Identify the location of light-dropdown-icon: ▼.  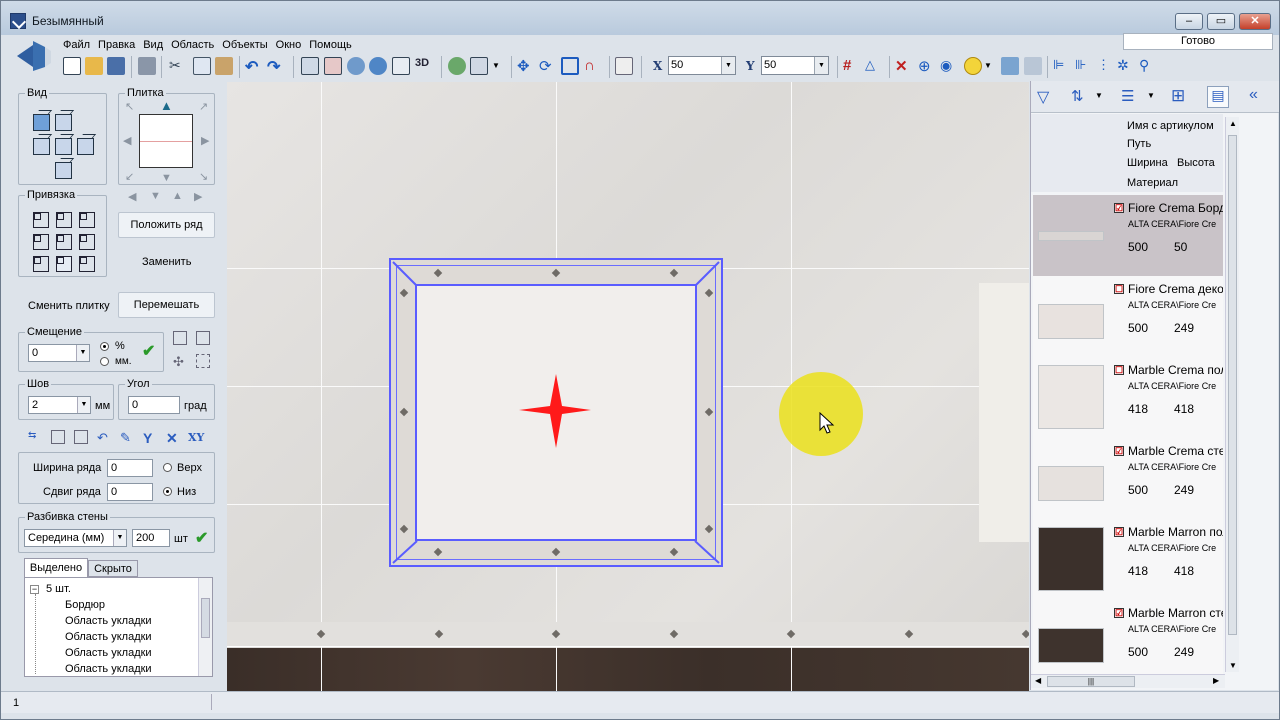
(993, 66).